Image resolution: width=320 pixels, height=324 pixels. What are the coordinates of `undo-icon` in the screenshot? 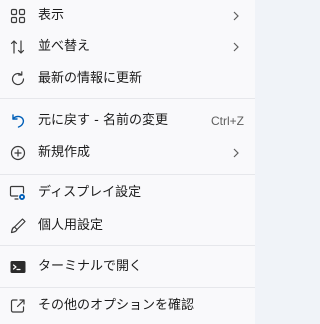 It's located at (18, 121).